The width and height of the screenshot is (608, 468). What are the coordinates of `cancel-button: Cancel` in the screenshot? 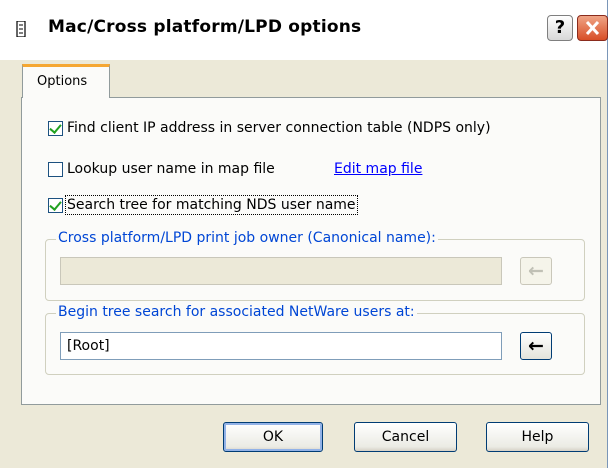 It's located at (405, 437).